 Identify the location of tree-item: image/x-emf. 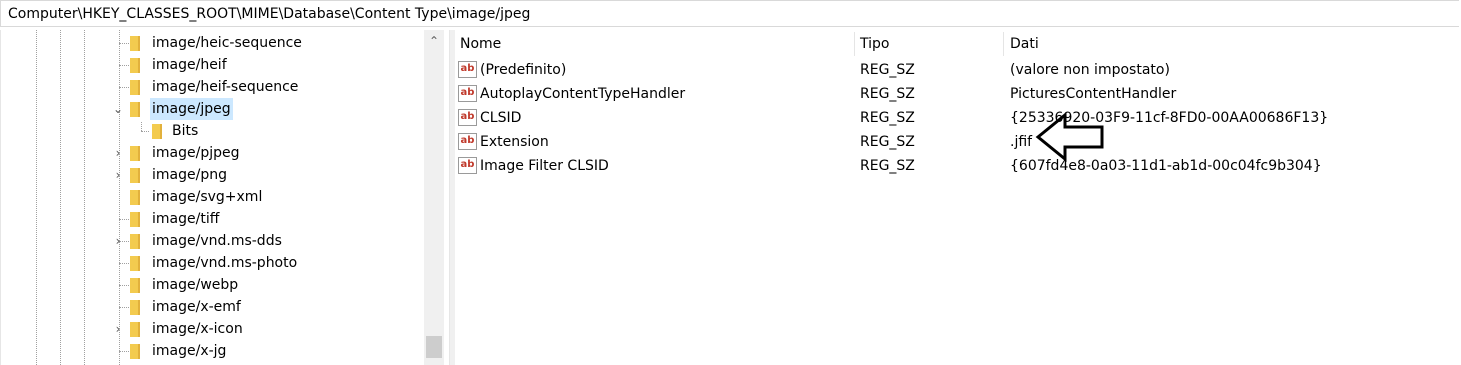
(211, 307).